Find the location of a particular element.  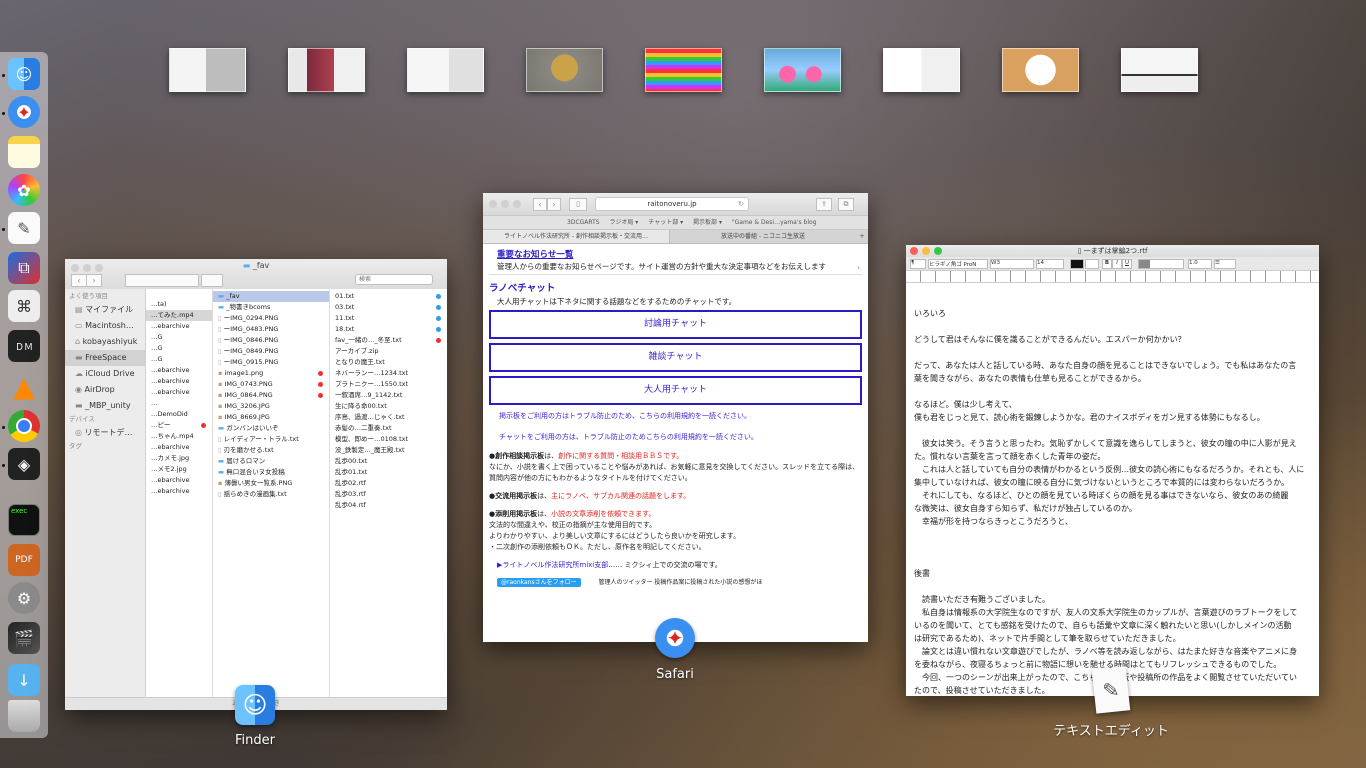

view-mode-selector is located at coordinates (162, 280).